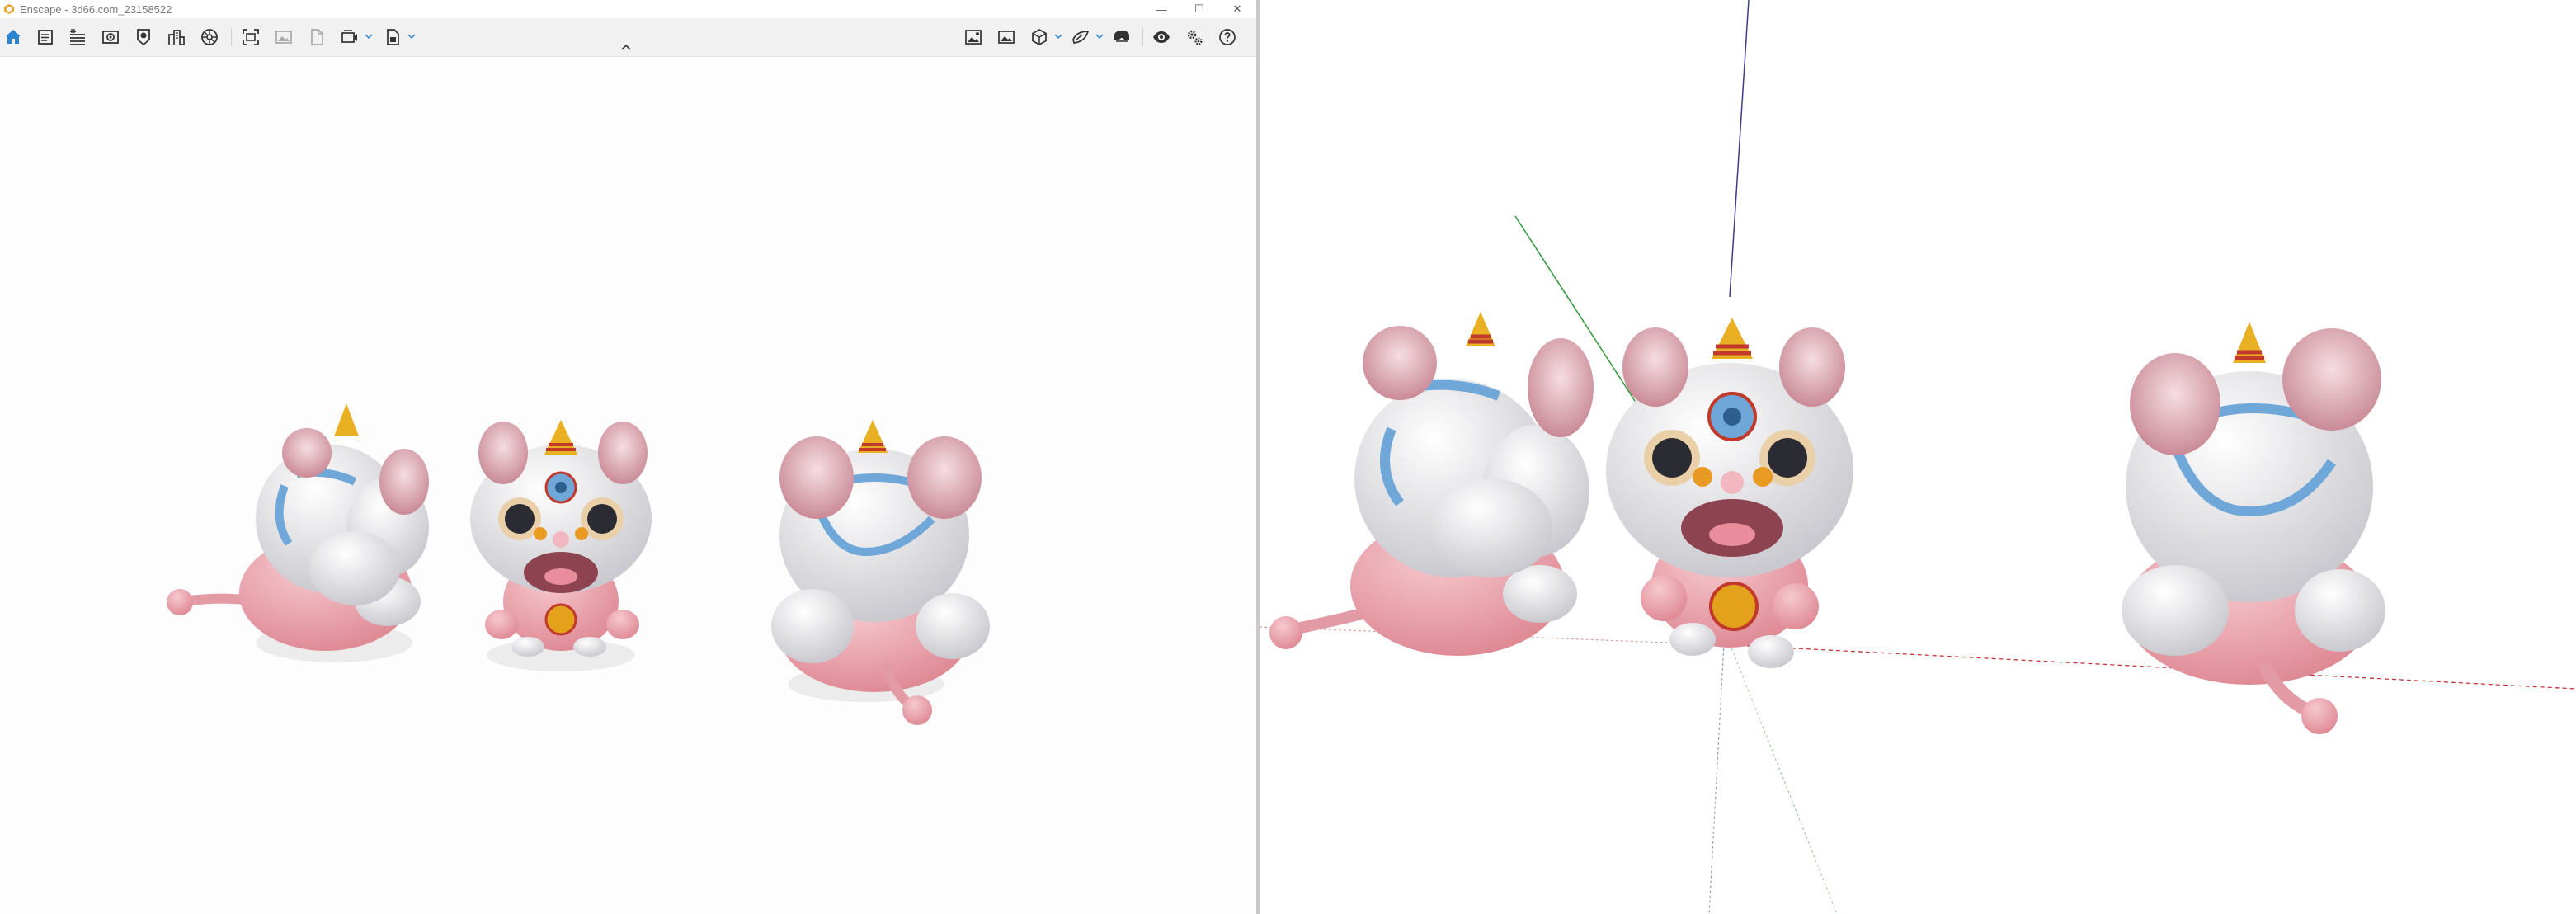 The image size is (2576, 914). I want to click on gallery-icon, so click(1006, 37).